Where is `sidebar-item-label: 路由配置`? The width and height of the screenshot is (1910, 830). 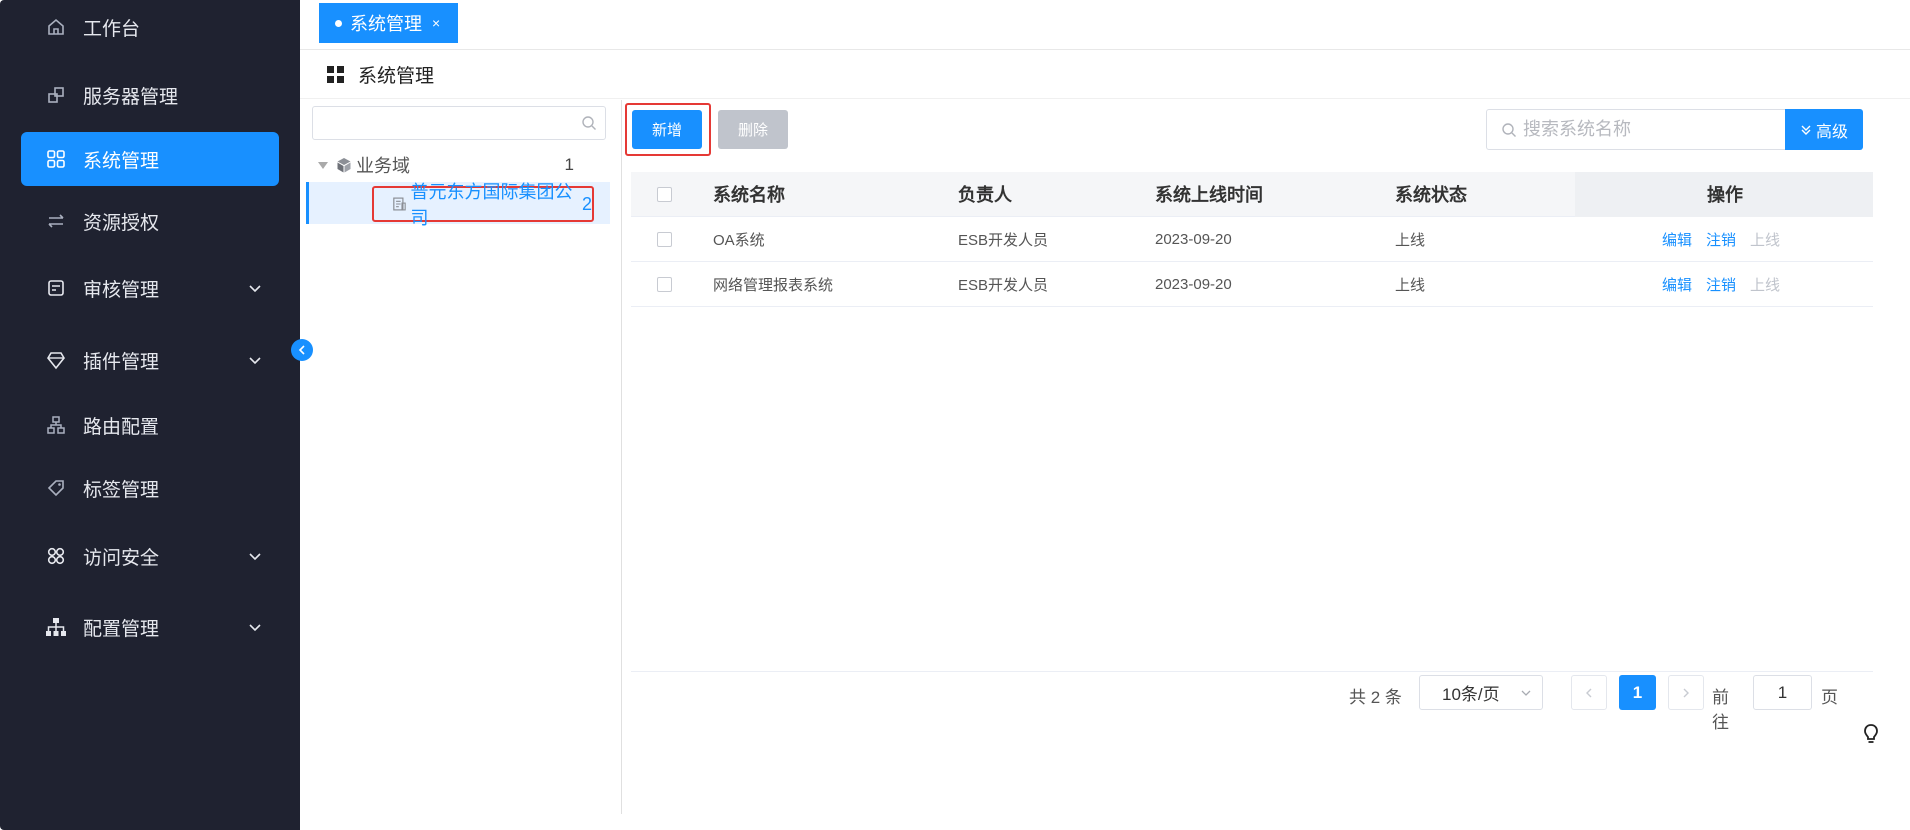
sidebar-item-label: 路由配置 is located at coordinates (121, 427).